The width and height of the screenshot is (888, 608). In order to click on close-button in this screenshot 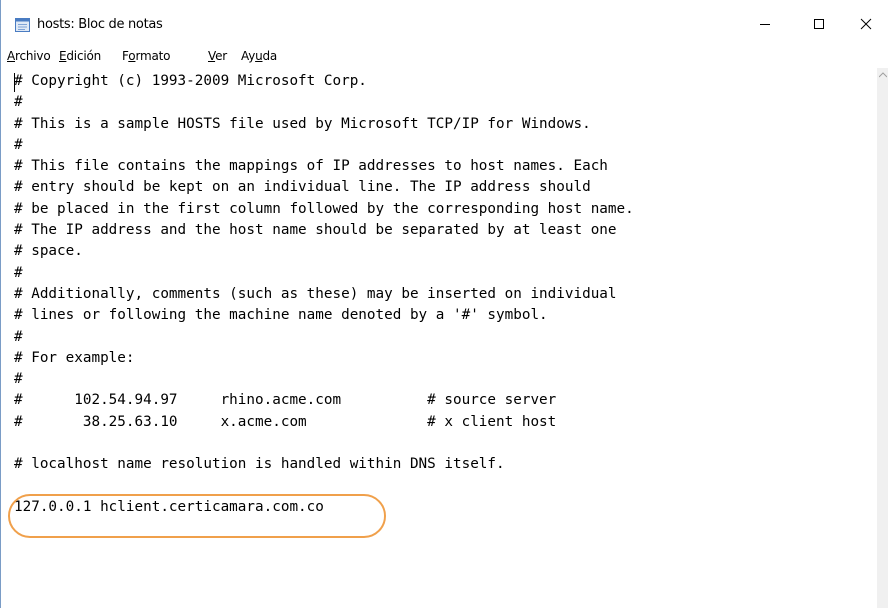, I will do `click(865, 24)`.